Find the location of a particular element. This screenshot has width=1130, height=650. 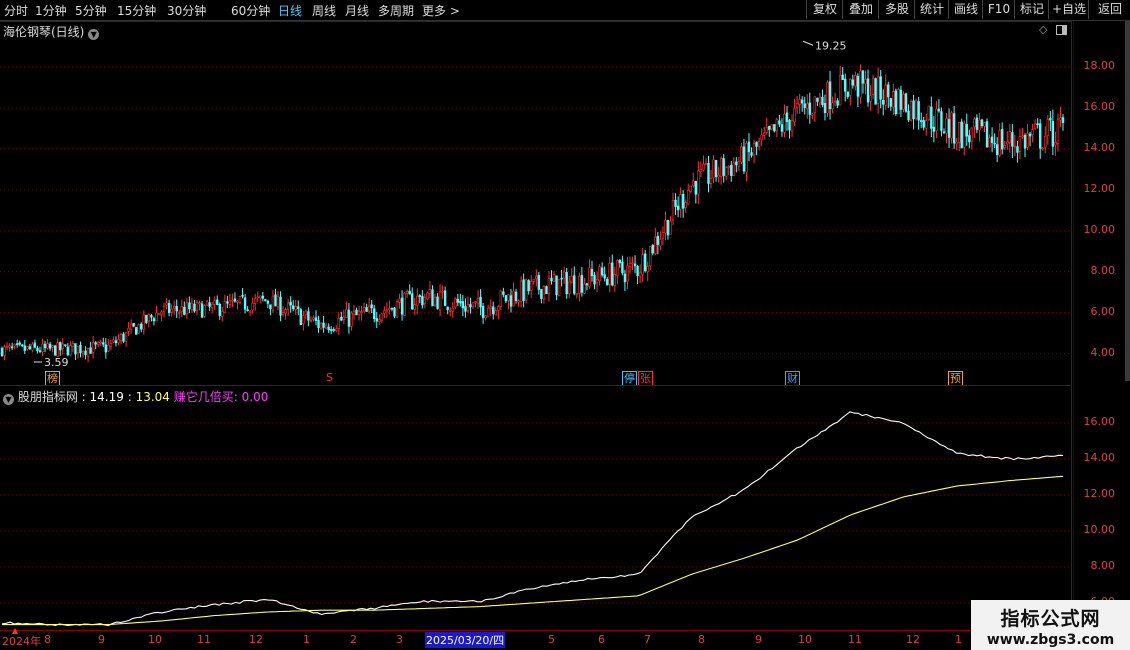

toolbar-item: 分时 is located at coordinates (16, 10).